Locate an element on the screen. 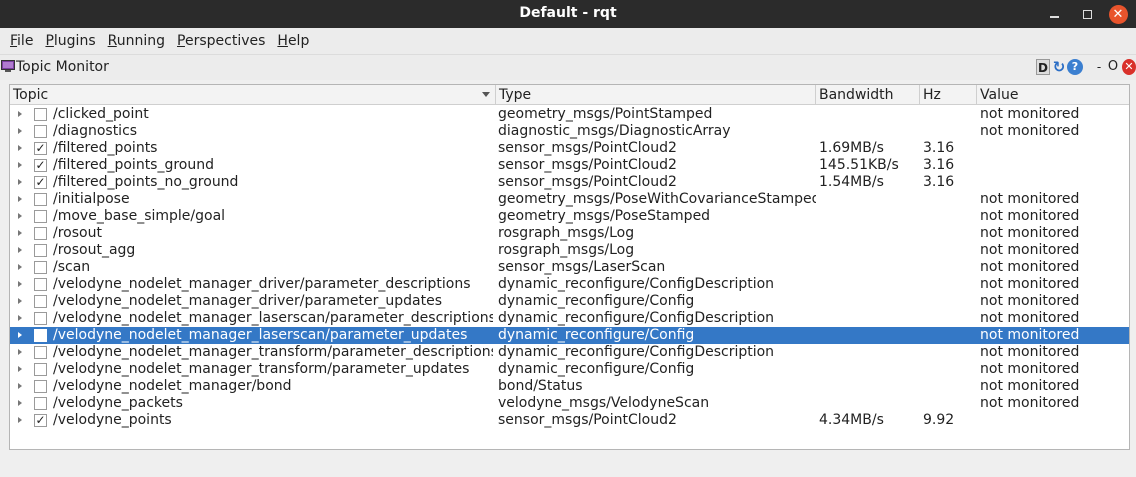 The image size is (1136, 477). menu-file: File is located at coordinates (21, 41).